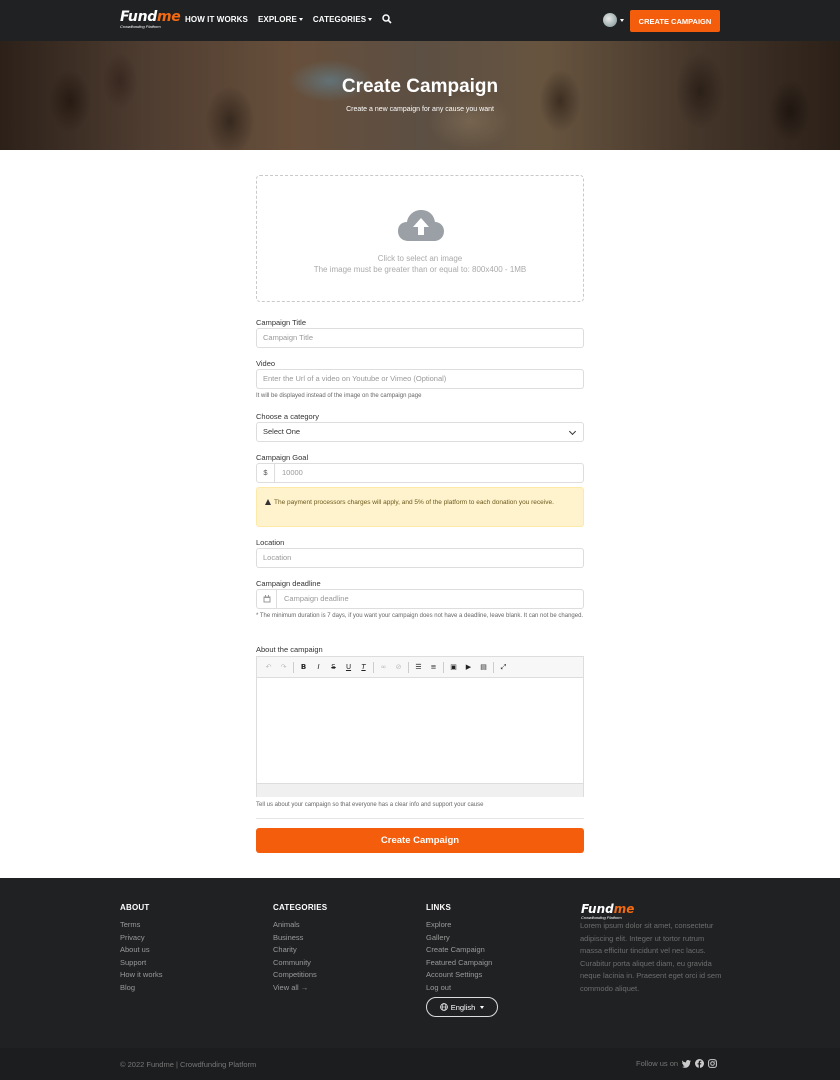  I want to click on footer-heading-links: LINKS, so click(438, 907).